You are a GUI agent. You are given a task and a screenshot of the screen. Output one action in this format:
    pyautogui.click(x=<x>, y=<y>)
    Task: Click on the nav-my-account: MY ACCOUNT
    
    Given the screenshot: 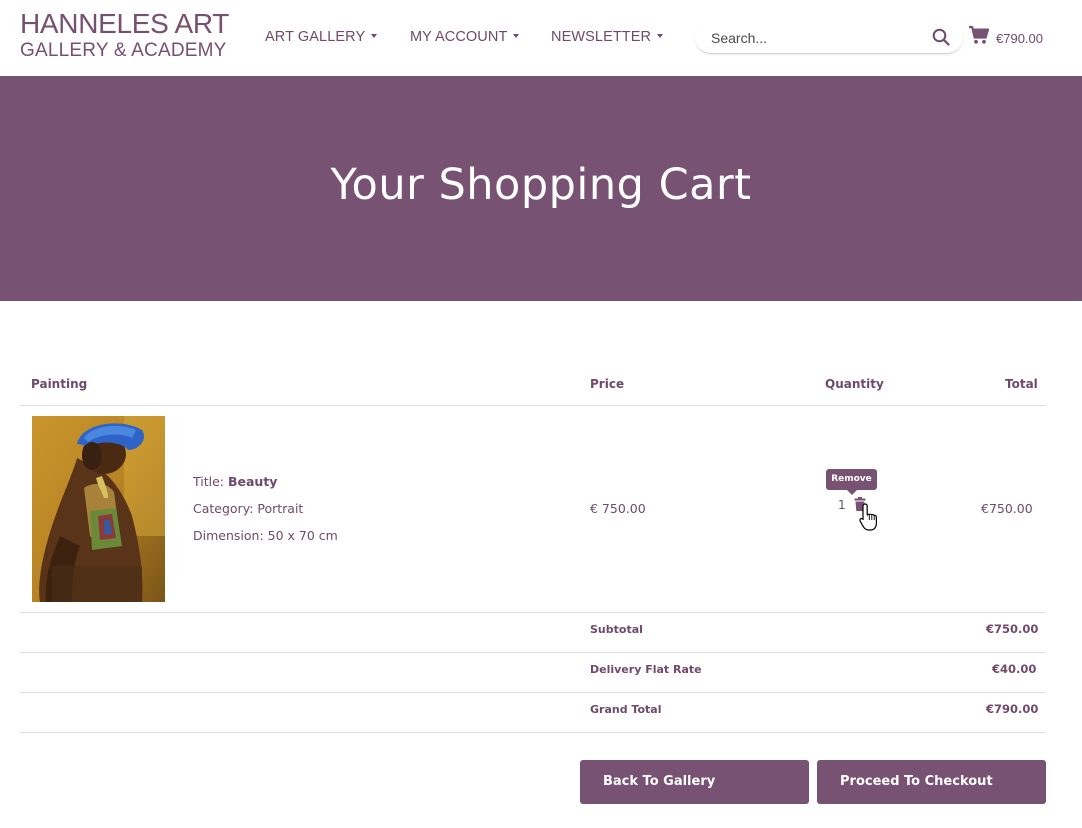 What is the action you would take?
    pyautogui.click(x=465, y=37)
    